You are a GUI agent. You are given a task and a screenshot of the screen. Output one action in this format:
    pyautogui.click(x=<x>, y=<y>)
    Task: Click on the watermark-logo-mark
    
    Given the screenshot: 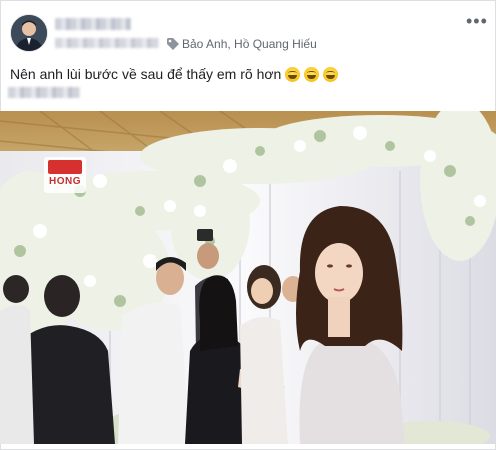 What is the action you would take?
    pyautogui.click(x=65, y=167)
    